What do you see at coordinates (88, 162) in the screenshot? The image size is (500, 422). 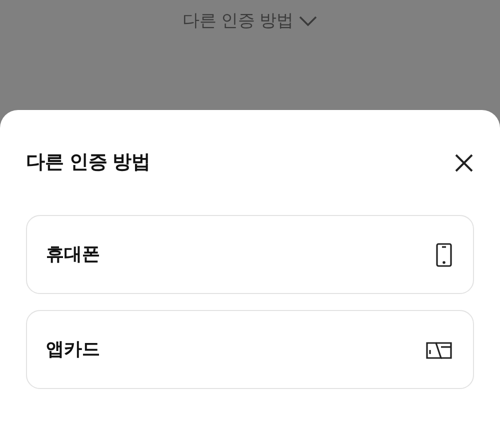 I see `sheet-title: 다른 인증 방법` at bounding box center [88, 162].